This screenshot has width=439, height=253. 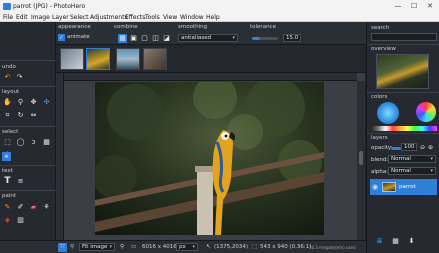 I want to click on zoom-mode-value: Fit image, so click(x=95, y=247).